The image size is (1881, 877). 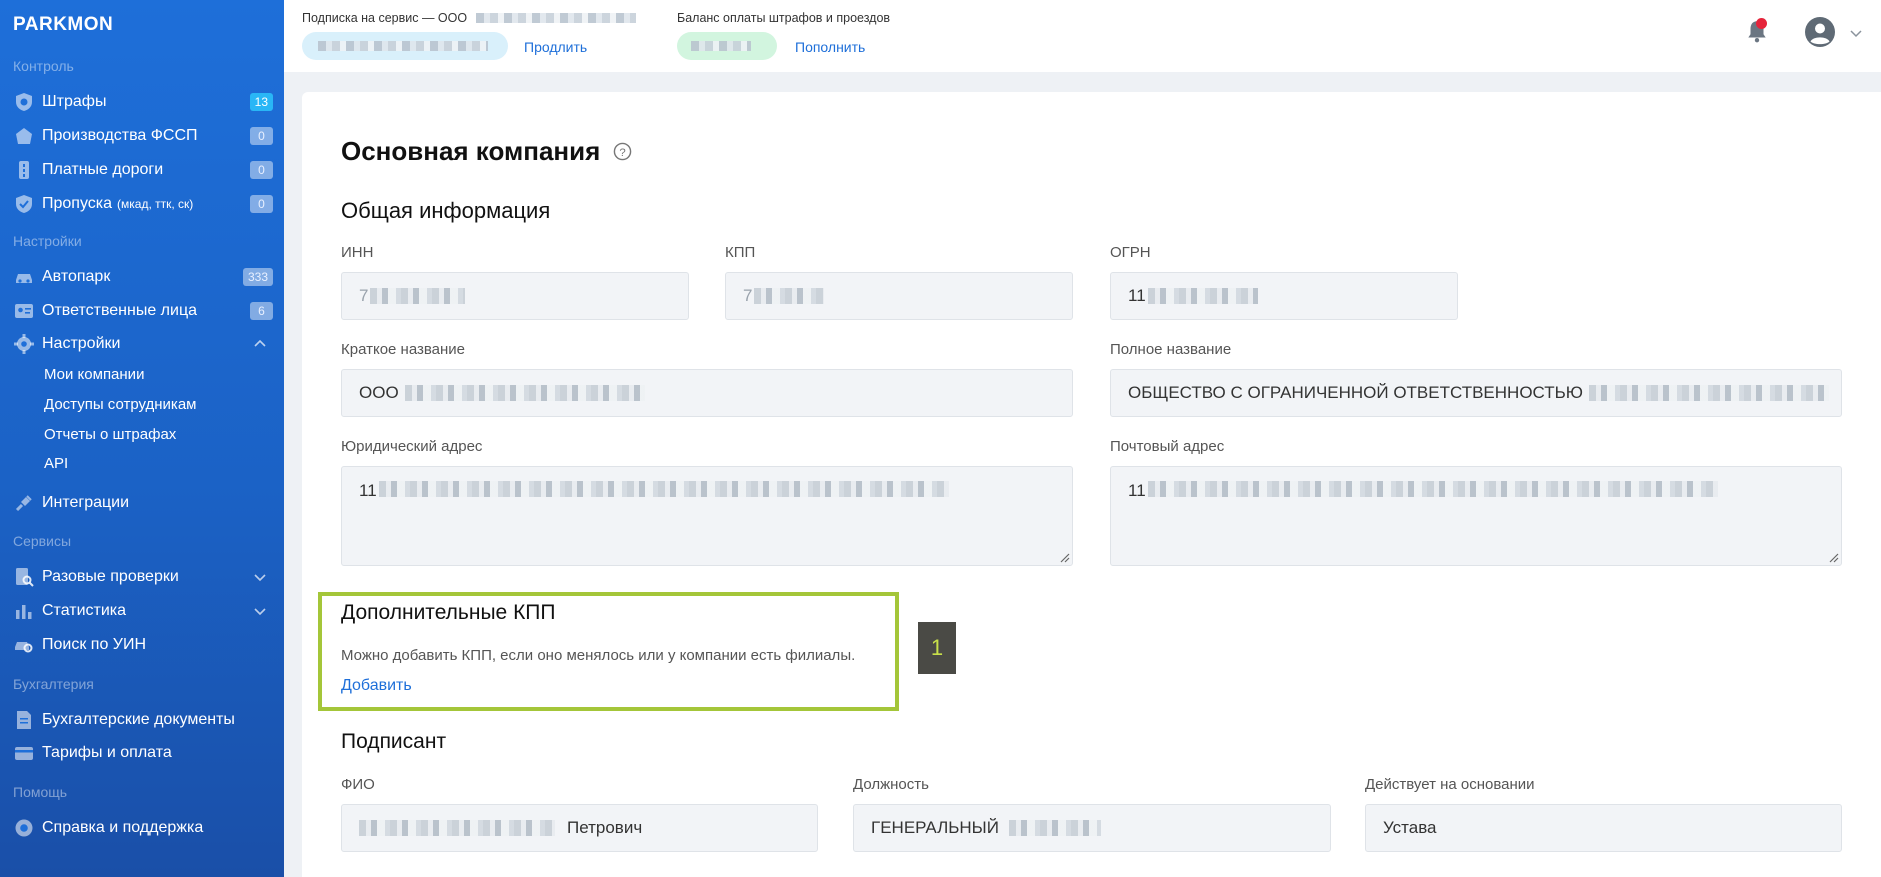 I want to click on sidebar-subitem-api: API, so click(x=56, y=463).